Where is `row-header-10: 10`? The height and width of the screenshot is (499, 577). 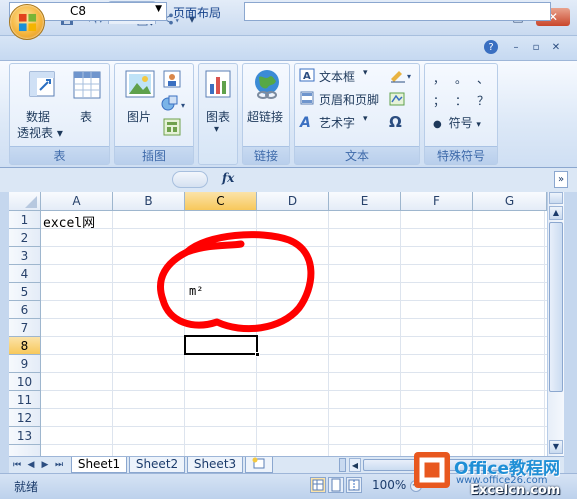
row-header-10: 10 is located at coordinates (25, 382).